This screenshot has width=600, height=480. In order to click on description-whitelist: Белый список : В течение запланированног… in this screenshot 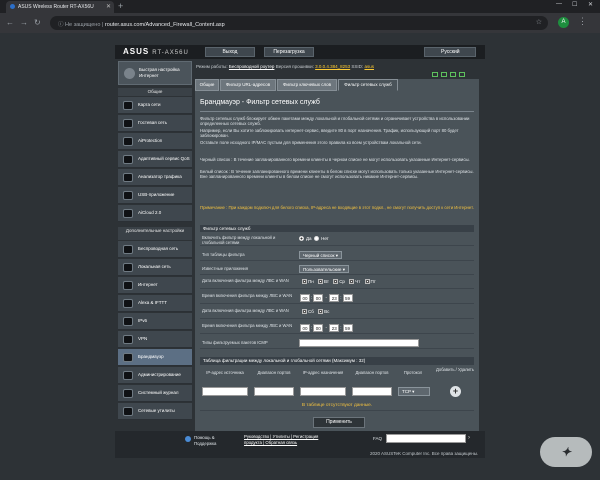, I will do `click(337, 174)`.